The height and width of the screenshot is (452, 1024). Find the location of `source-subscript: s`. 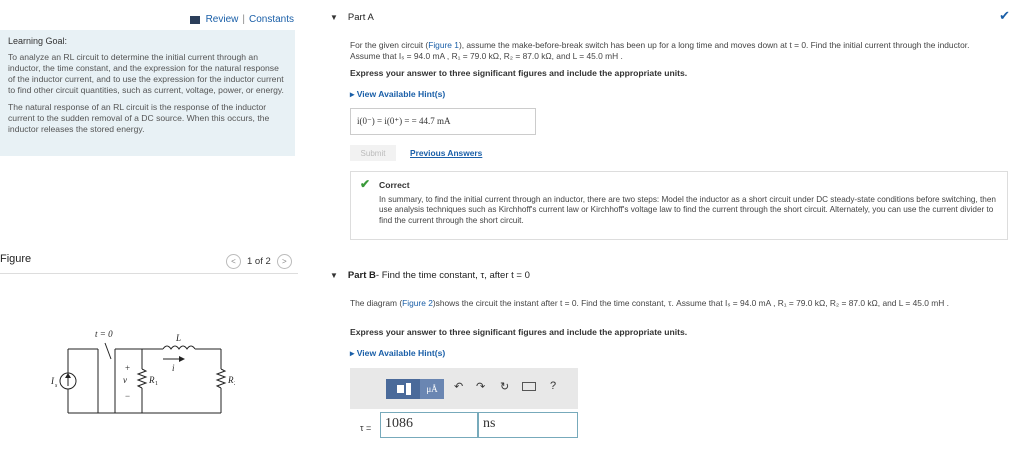

source-subscript: s is located at coordinates (56, 386).